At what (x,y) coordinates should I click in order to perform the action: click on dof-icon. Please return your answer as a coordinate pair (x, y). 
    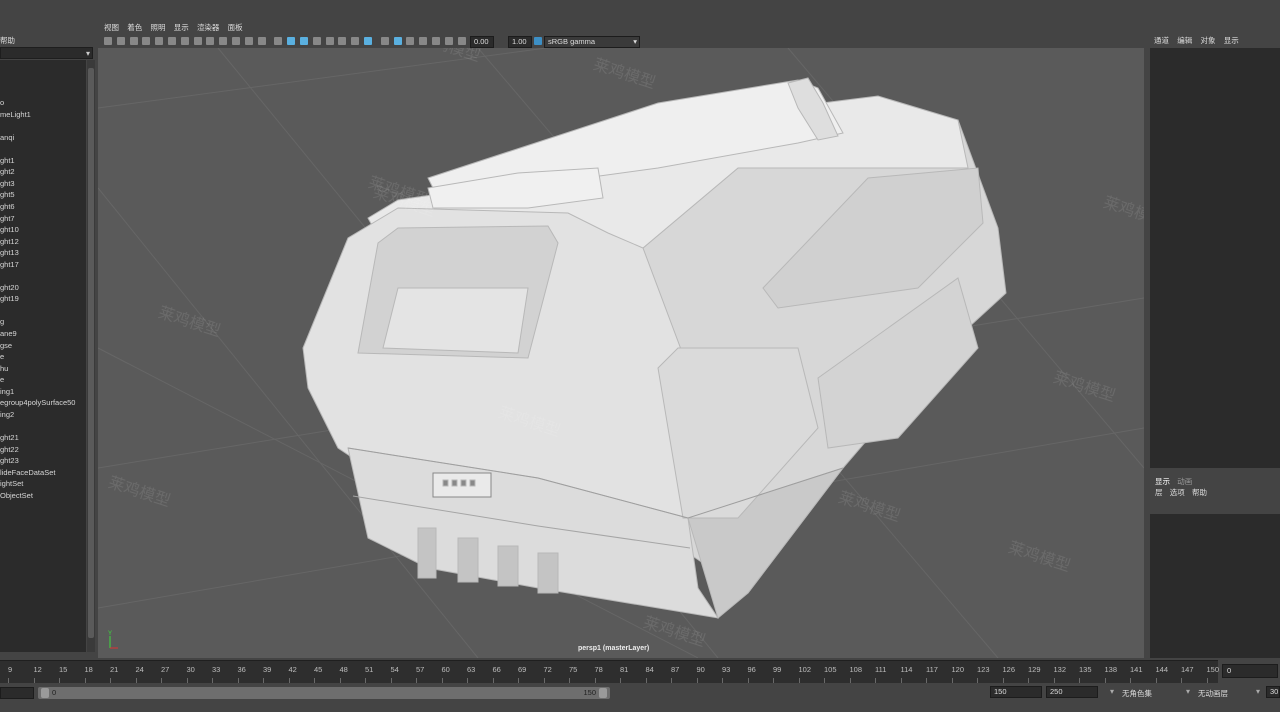
    Looking at the image, I should click on (397, 41).